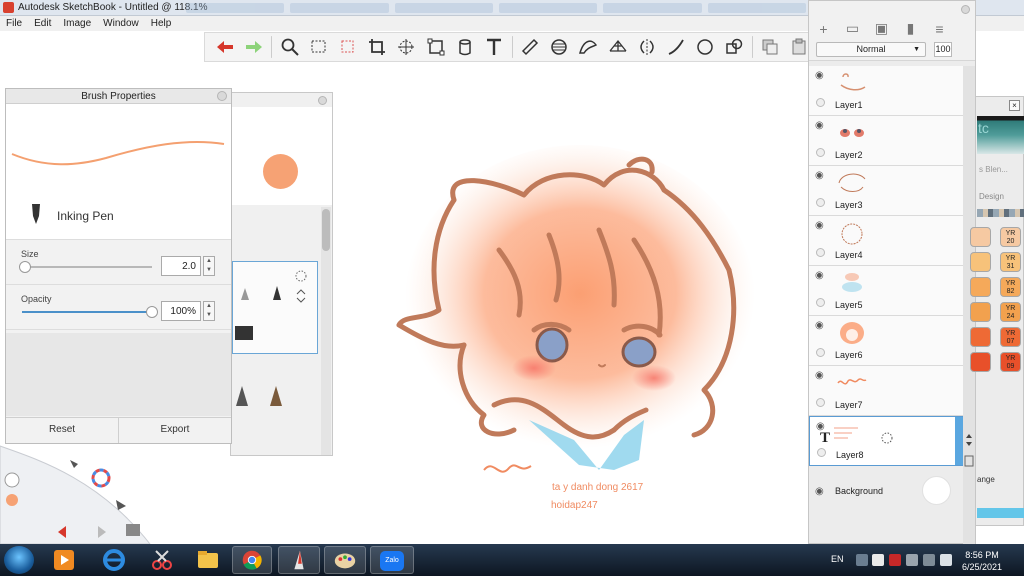 Image resolution: width=1024 pixels, height=576 pixels. What do you see at coordinates (275, 398) in the screenshot?
I see `brush-library-row` at bounding box center [275, 398].